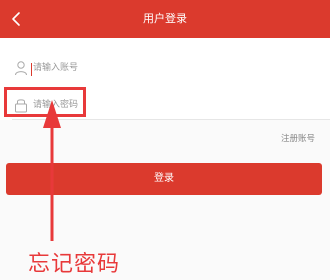 This screenshot has width=330, height=280. Describe the element at coordinates (164, 179) in the screenshot. I see `login-button: 登录` at that location.